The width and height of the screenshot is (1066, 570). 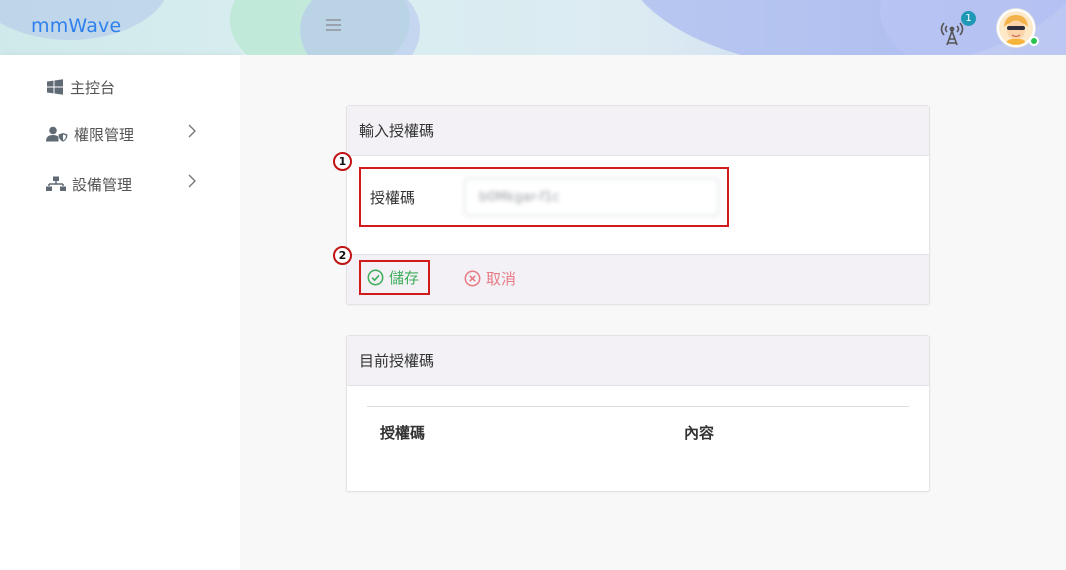 I want to click on antenna-tower-icon, so click(x=952, y=32).